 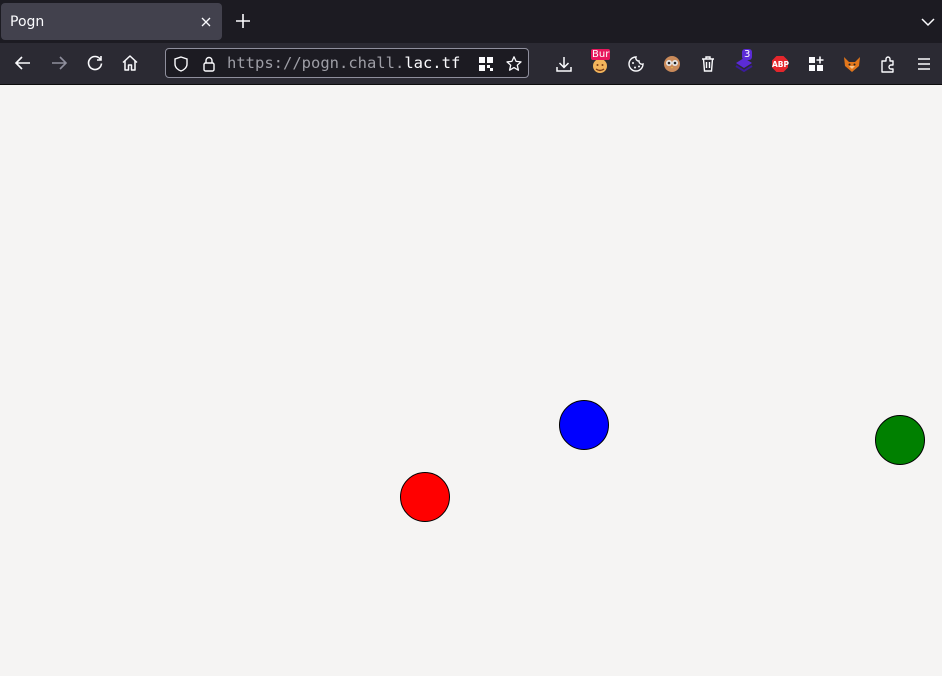 I want to click on tab-strip: Pogn, so click(x=471, y=21).